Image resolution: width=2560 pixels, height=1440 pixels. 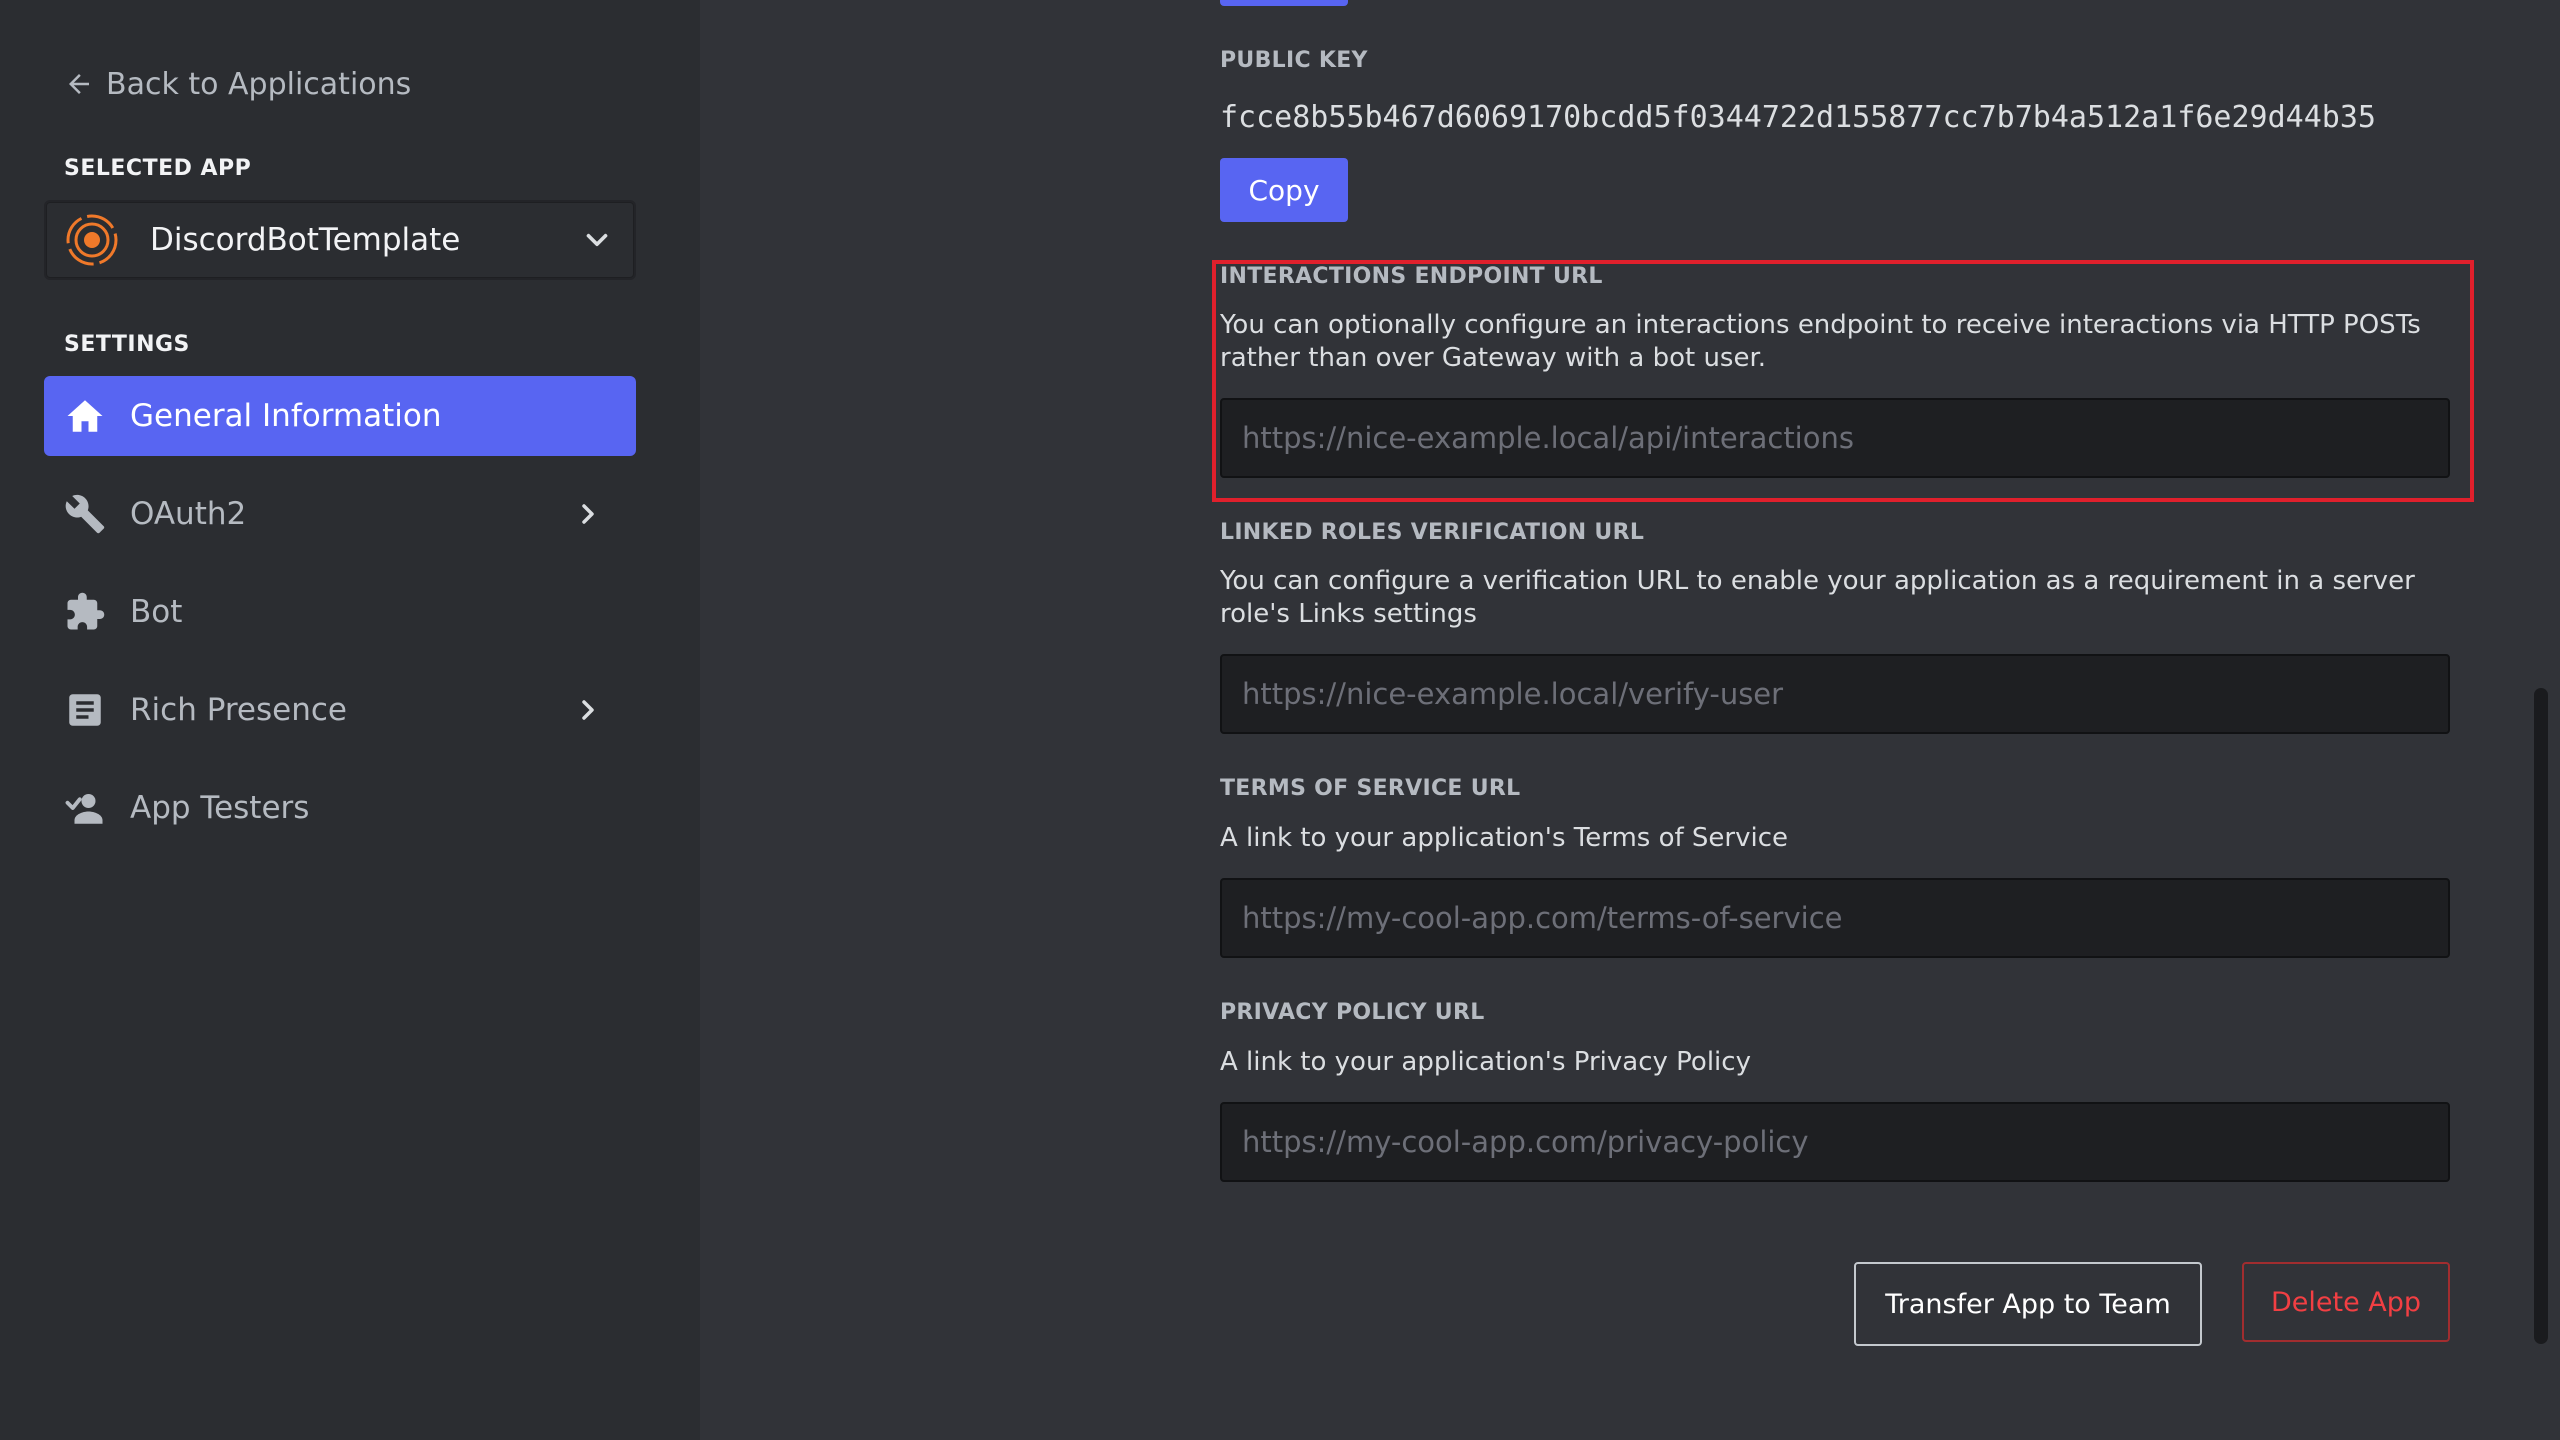 What do you see at coordinates (85, 416) in the screenshot?
I see `home-icon` at bounding box center [85, 416].